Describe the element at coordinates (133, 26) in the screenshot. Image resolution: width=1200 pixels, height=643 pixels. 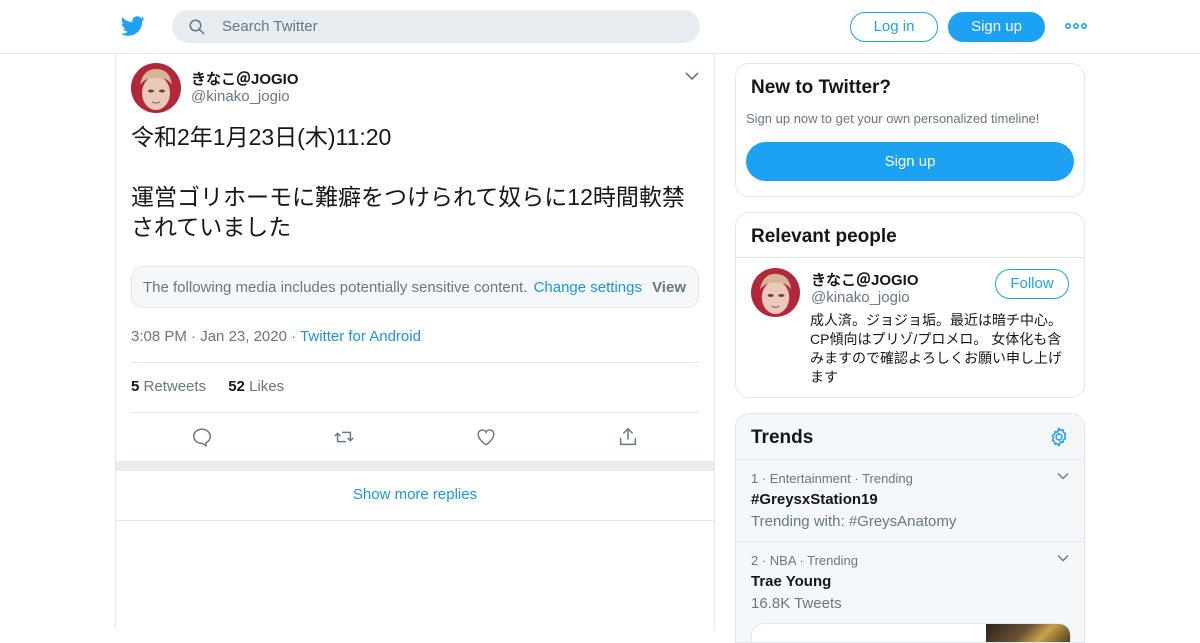
I see `twitter-bird-icon` at that location.